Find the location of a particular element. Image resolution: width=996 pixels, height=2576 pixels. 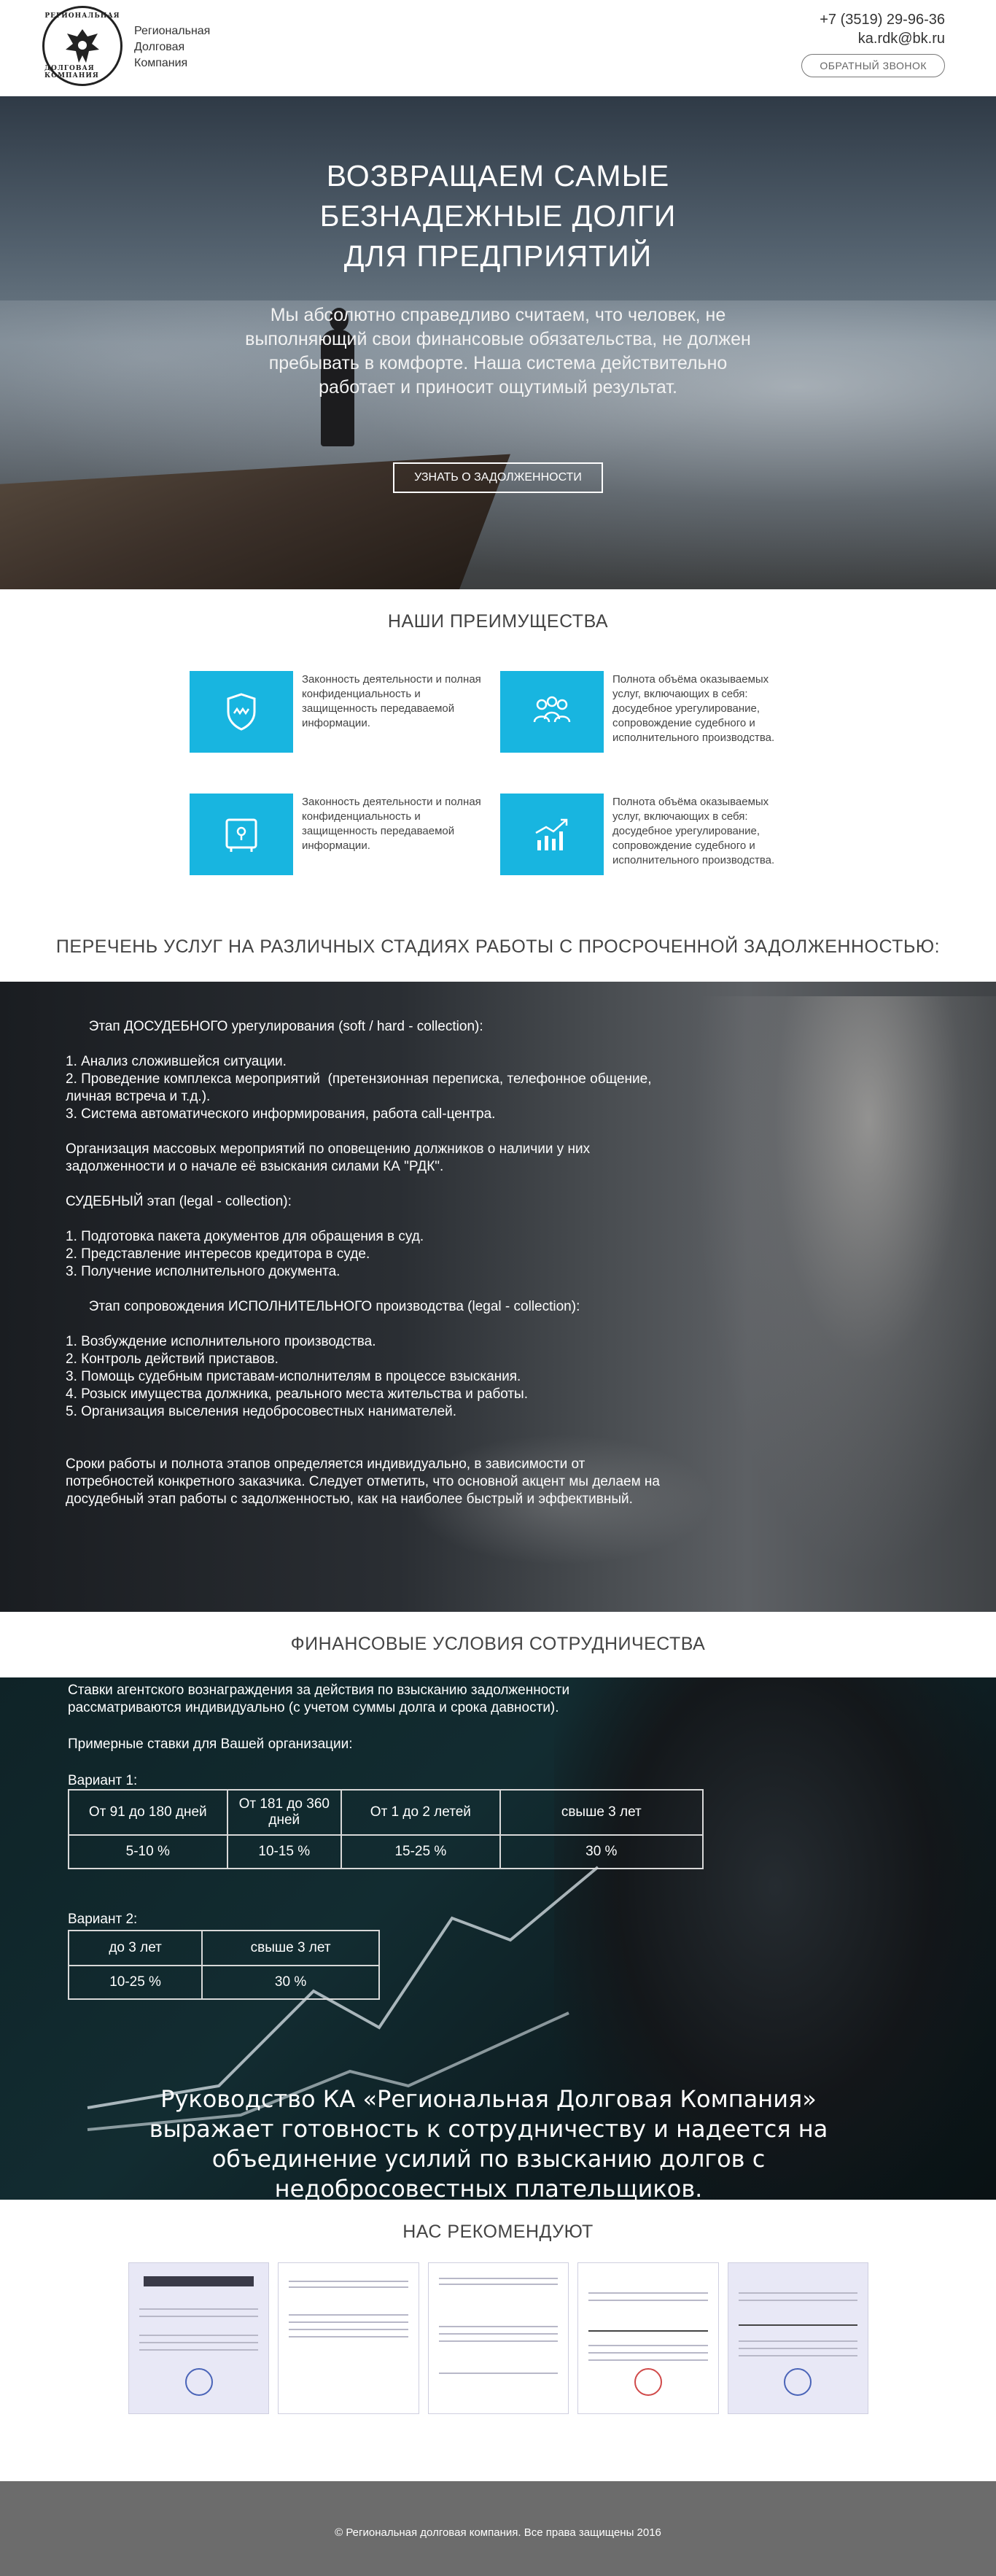

email-link: ka.rdk@bk.ru is located at coordinates (873, 39).